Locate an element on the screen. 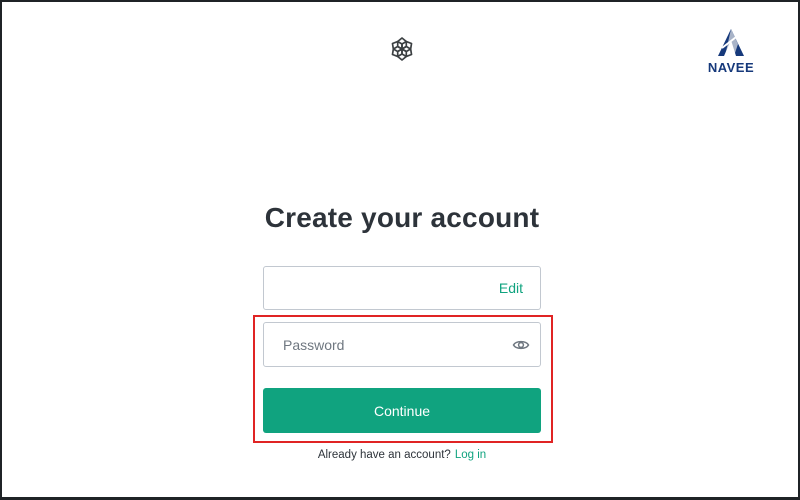 The height and width of the screenshot is (500, 800). navee-brand-logo: NAVEE is located at coordinates (731, 53).